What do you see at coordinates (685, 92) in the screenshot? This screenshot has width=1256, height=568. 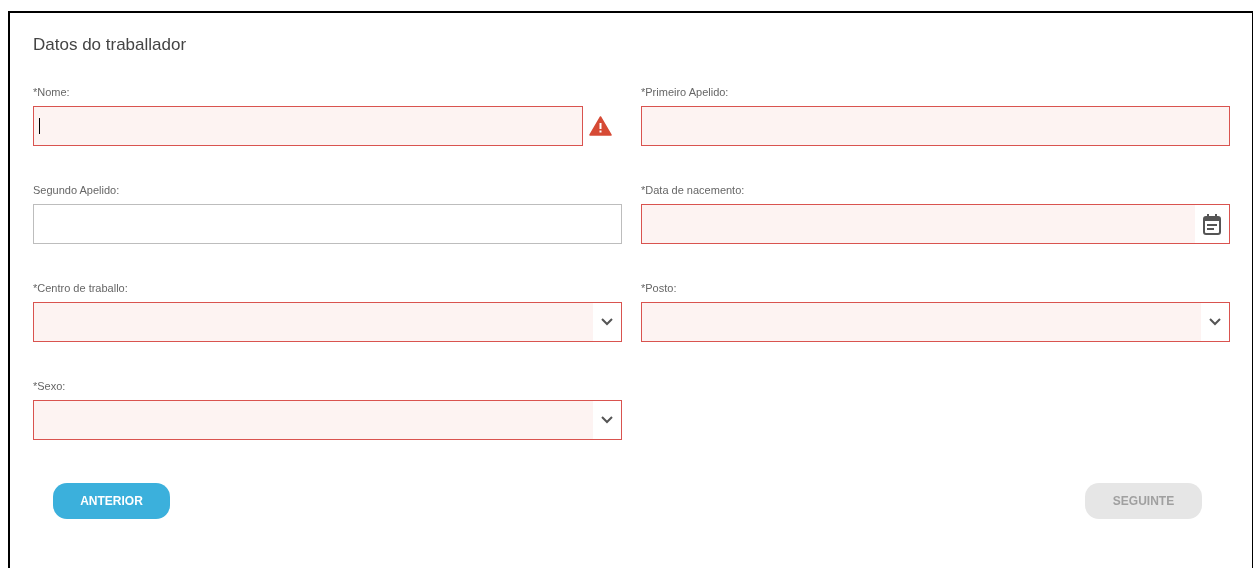 I see `field-label: *Primeiro Apelido:` at bounding box center [685, 92].